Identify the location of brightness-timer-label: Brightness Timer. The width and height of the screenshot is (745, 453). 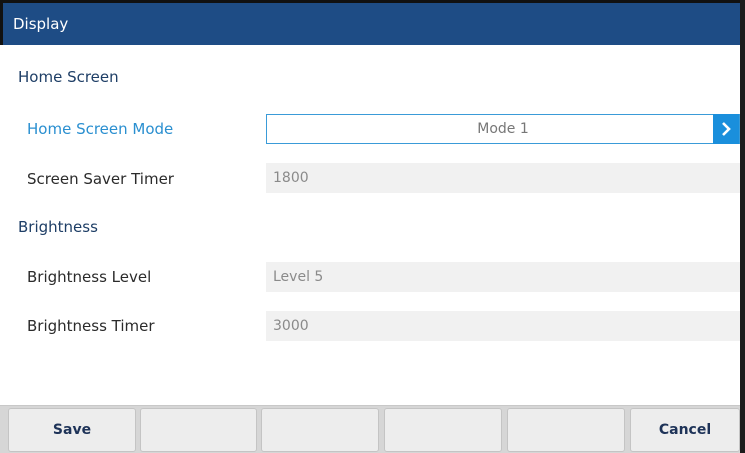
(91, 326).